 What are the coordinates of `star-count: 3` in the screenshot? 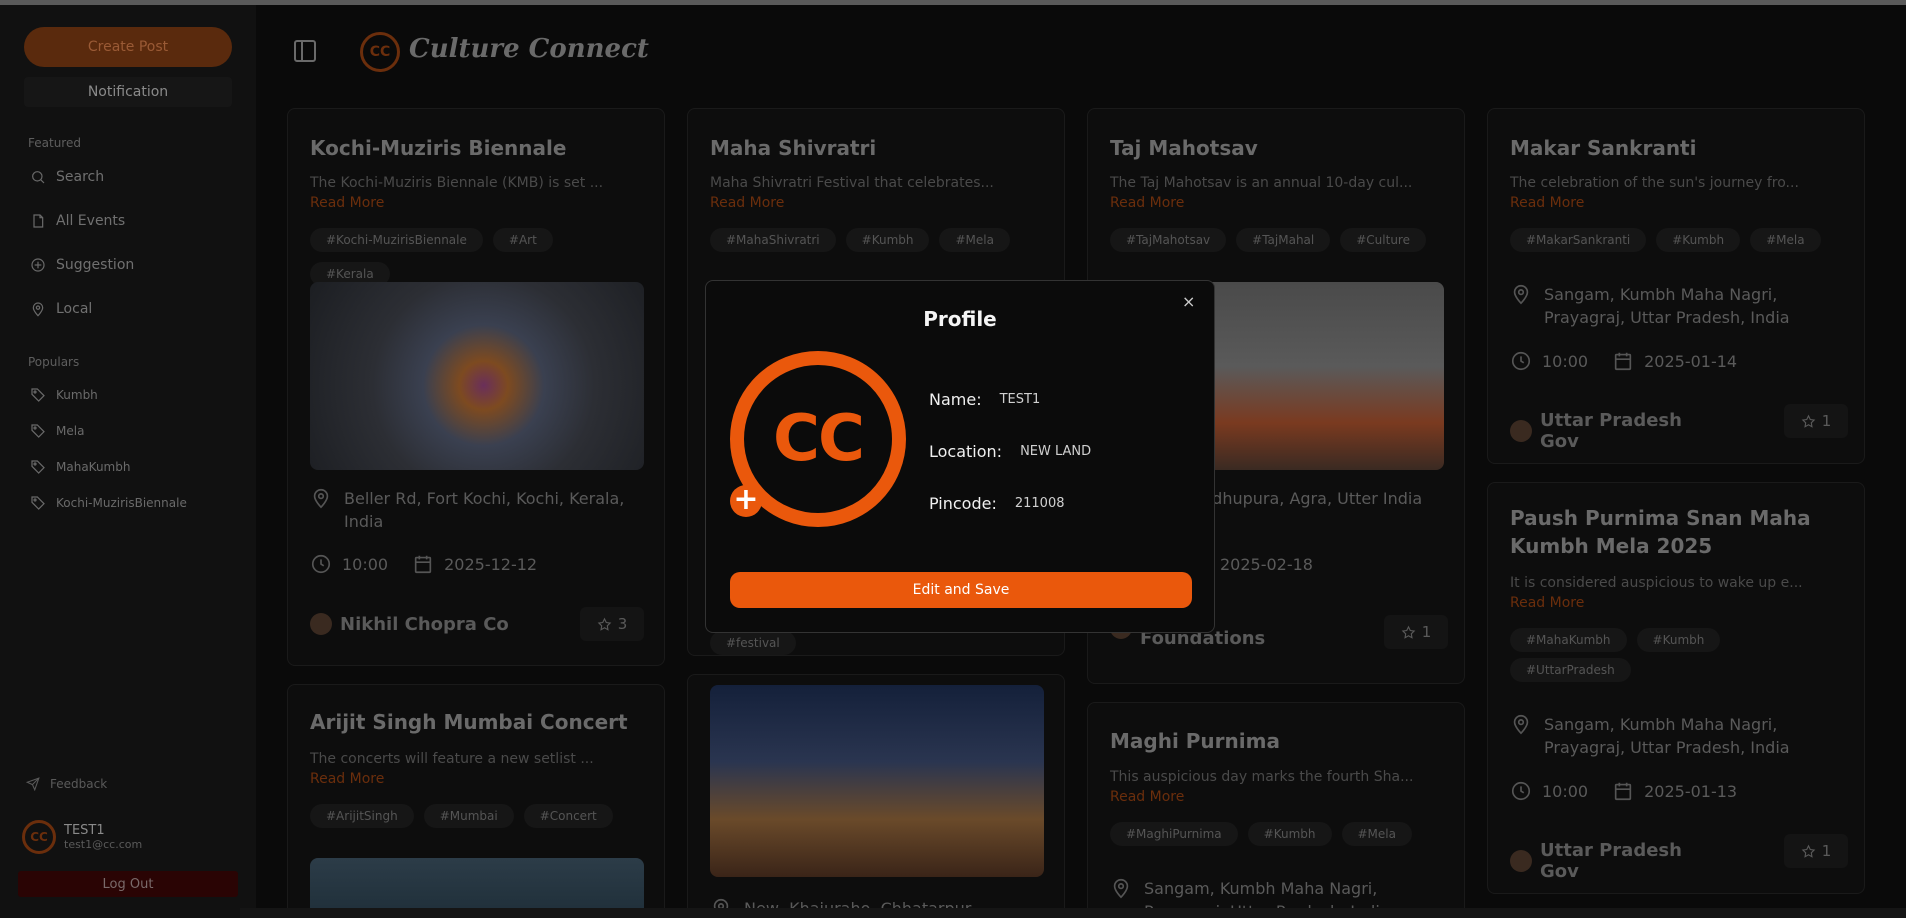 It's located at (622, 624).